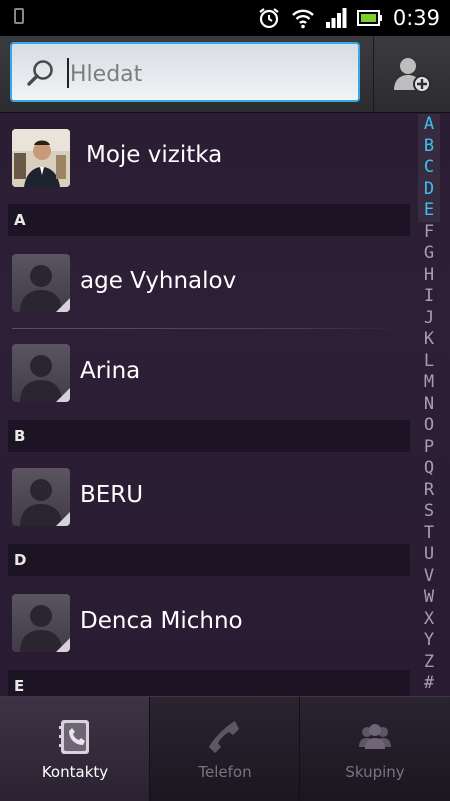 The height and width of the screenshot is (801, 450). What do you see at coordinates (209, 436) in the screenshot?
I see `section-header-b: B` at bounding box center [209, 436].